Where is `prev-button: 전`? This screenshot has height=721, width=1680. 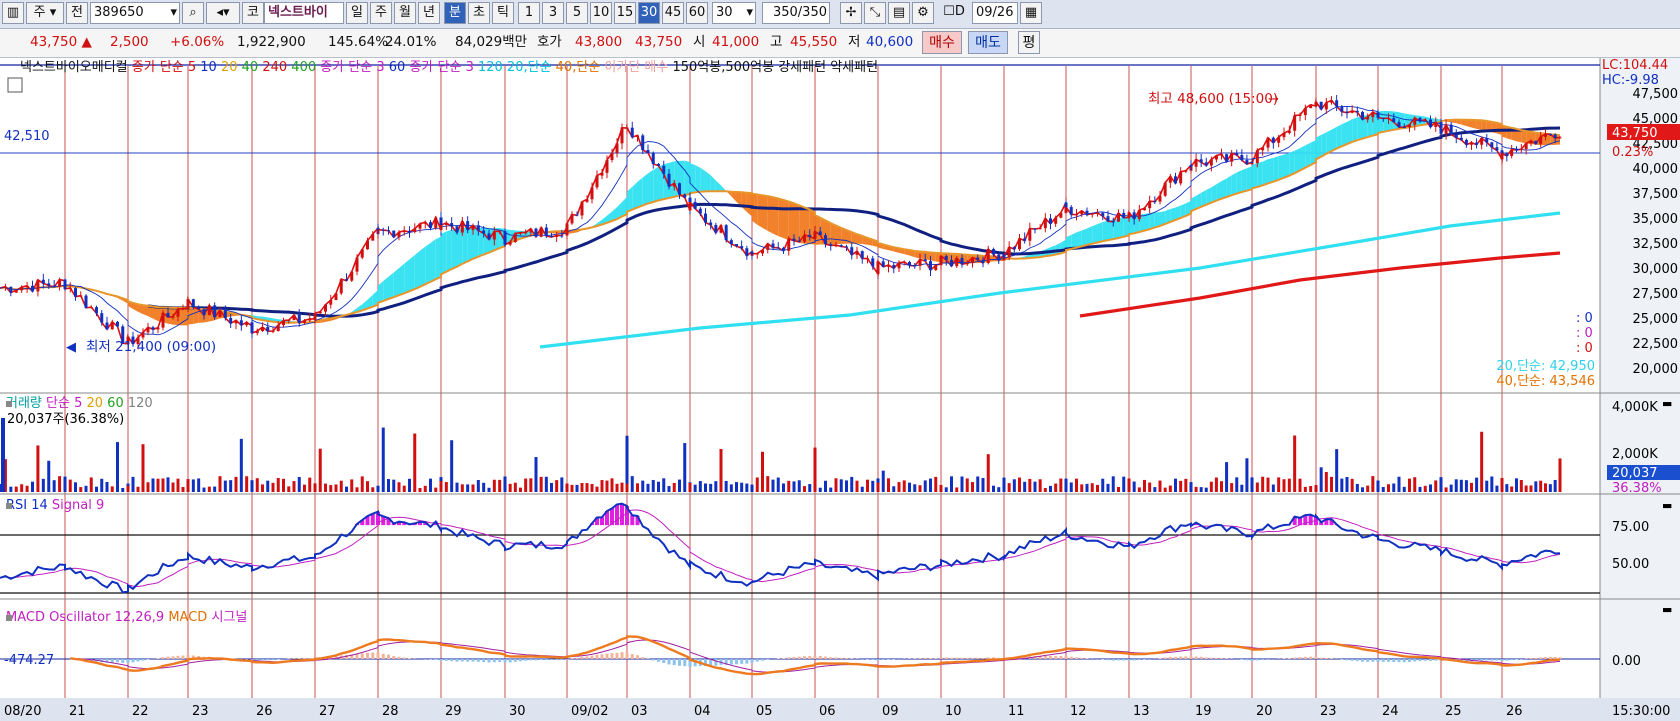
prev-button: 전 is located at coordinates (77, 13).